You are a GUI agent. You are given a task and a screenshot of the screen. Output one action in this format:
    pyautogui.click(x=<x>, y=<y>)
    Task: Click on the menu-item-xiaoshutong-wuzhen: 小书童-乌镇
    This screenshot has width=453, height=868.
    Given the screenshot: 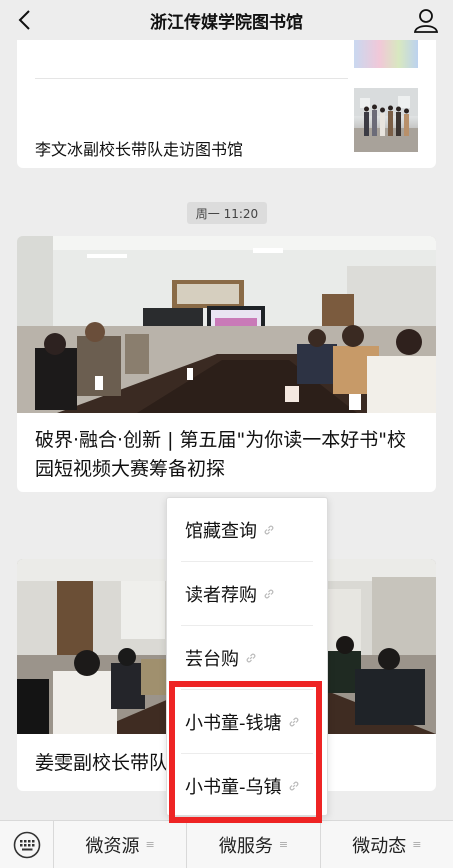 What is the action you would take?
    pyautogui.click(x=247, y=785)
    